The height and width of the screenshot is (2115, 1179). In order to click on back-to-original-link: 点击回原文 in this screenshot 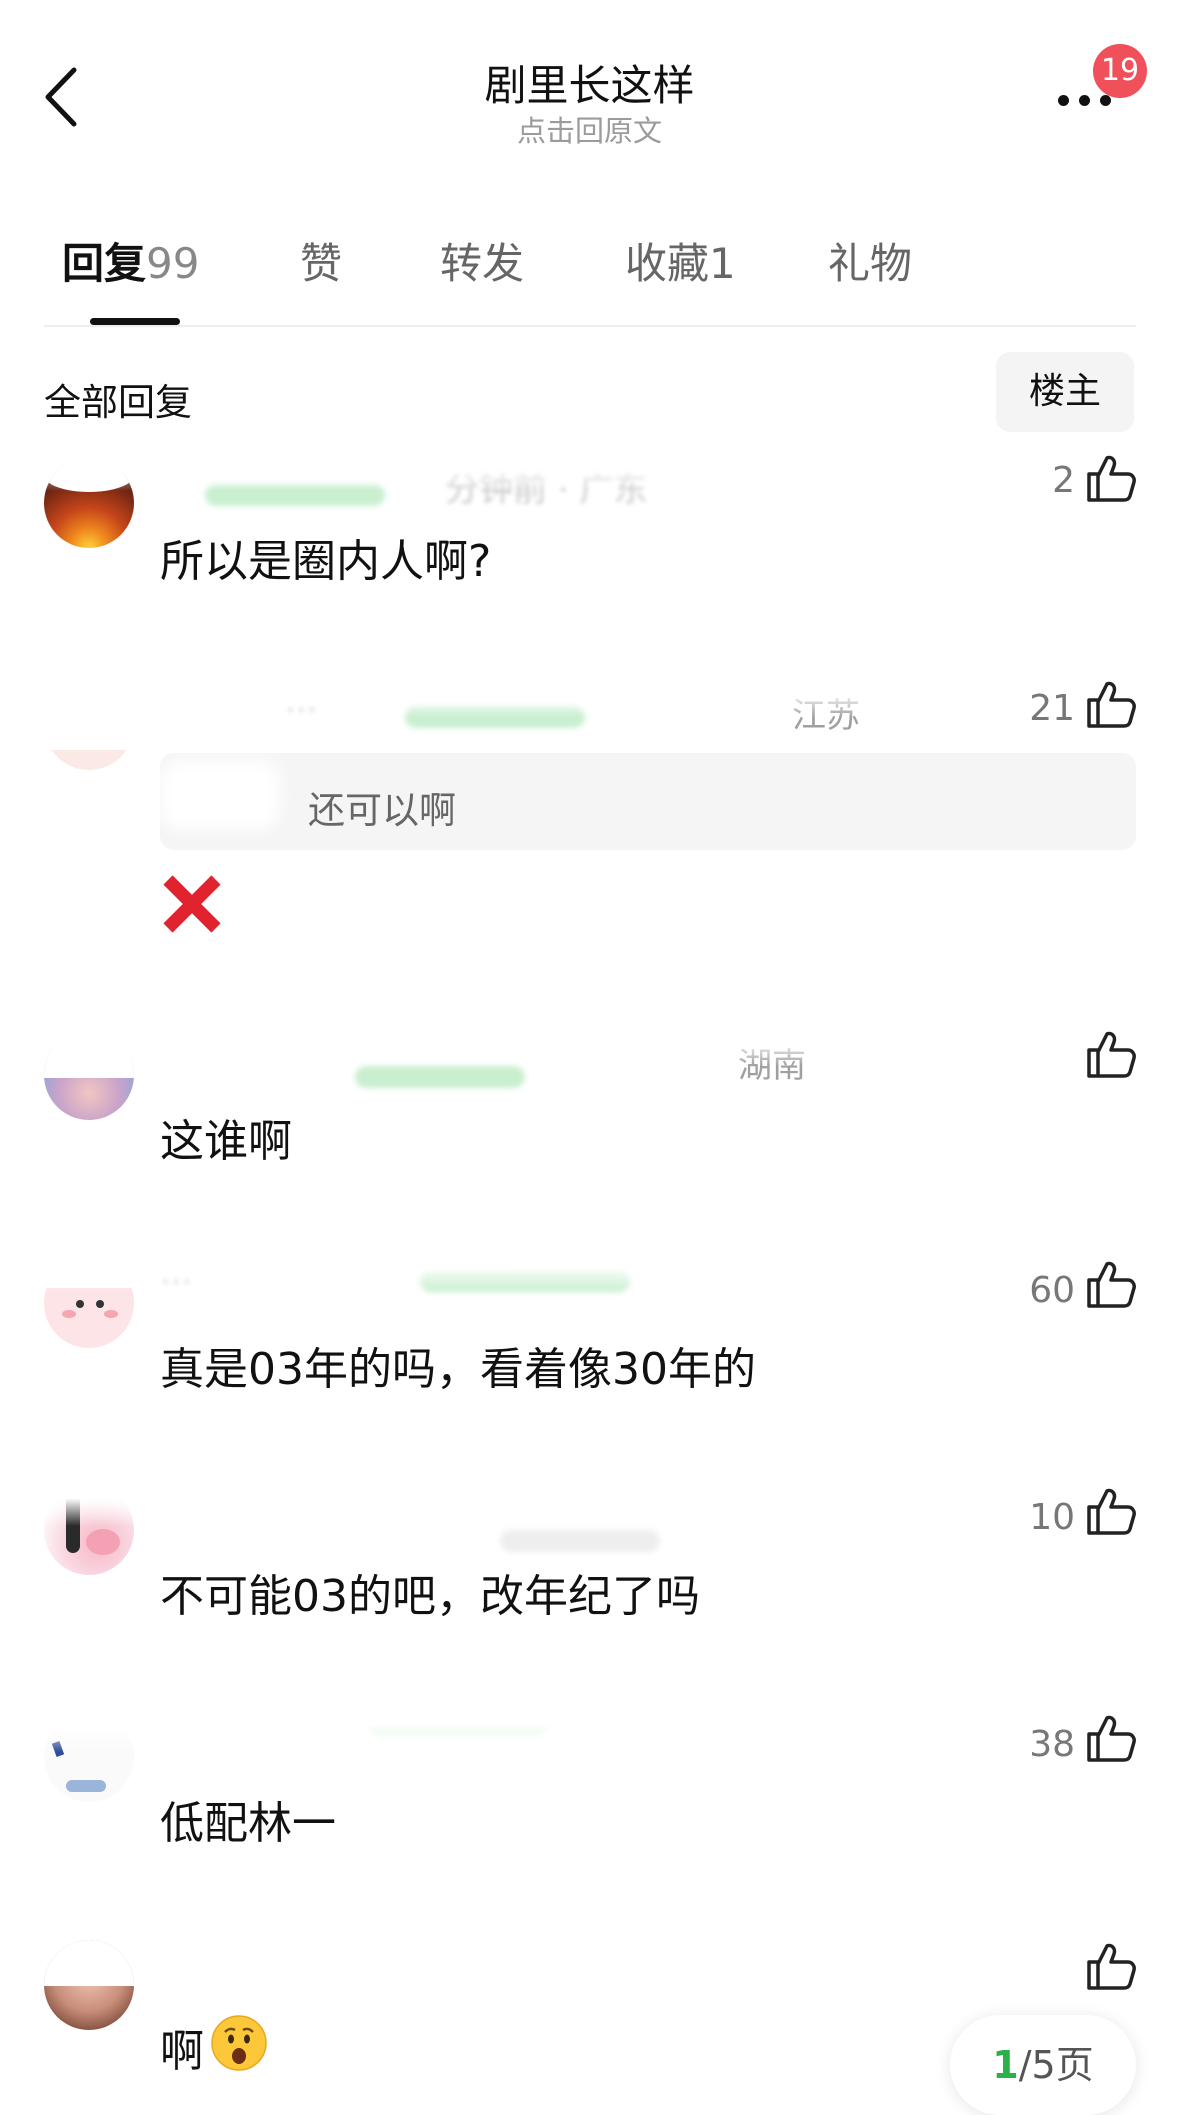, I will do `click(589, 129)`.